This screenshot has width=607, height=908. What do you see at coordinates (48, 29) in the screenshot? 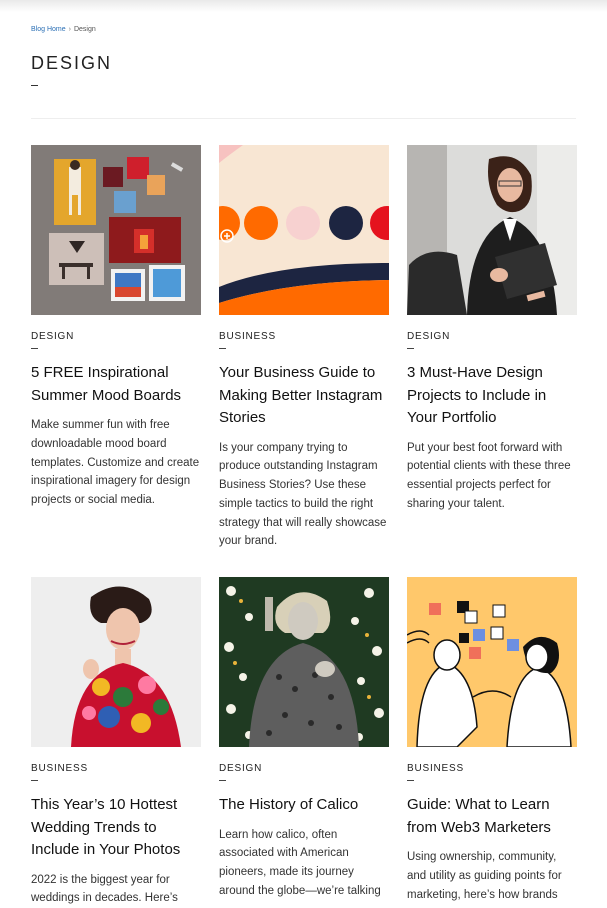
I see `breadcrumb-home-link: Blog Home` at bounding box center [48, 29].